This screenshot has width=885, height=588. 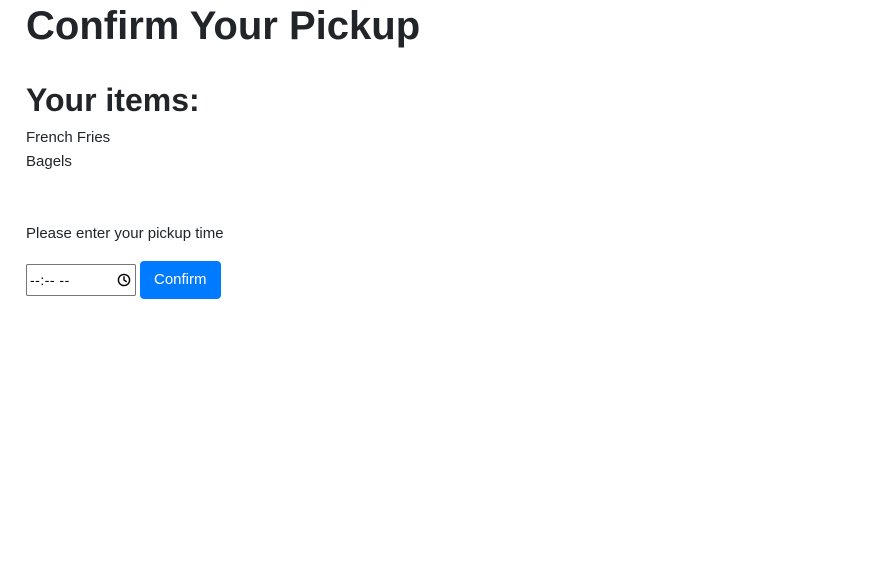 I want to click on pickup-form: --:-- -- Confirm, so click(x=123, y=280).